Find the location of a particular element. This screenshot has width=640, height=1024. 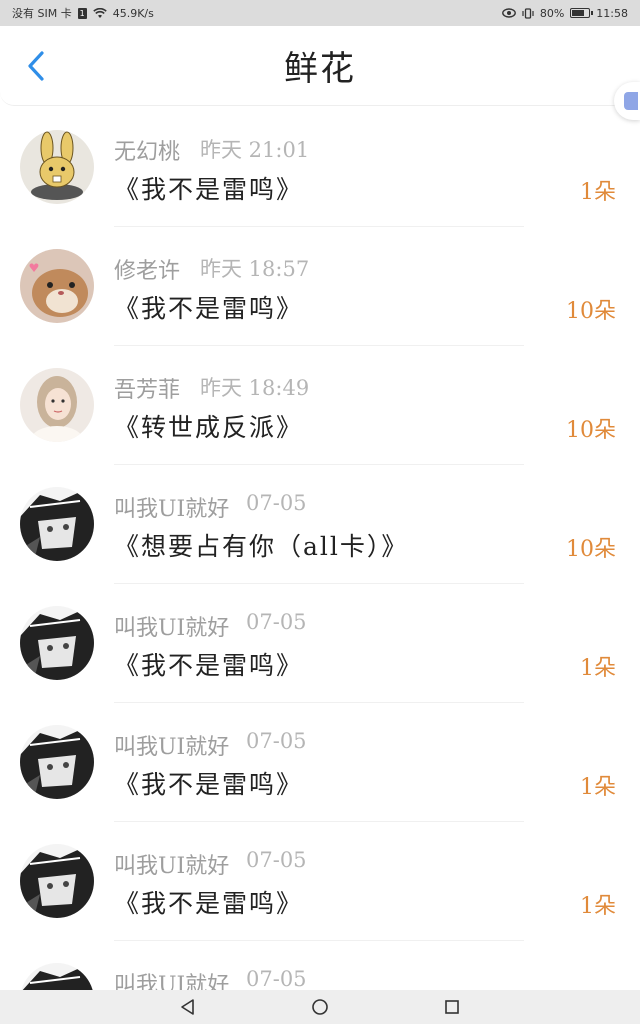

vibrate-icon is located at coordinates (528, 13).